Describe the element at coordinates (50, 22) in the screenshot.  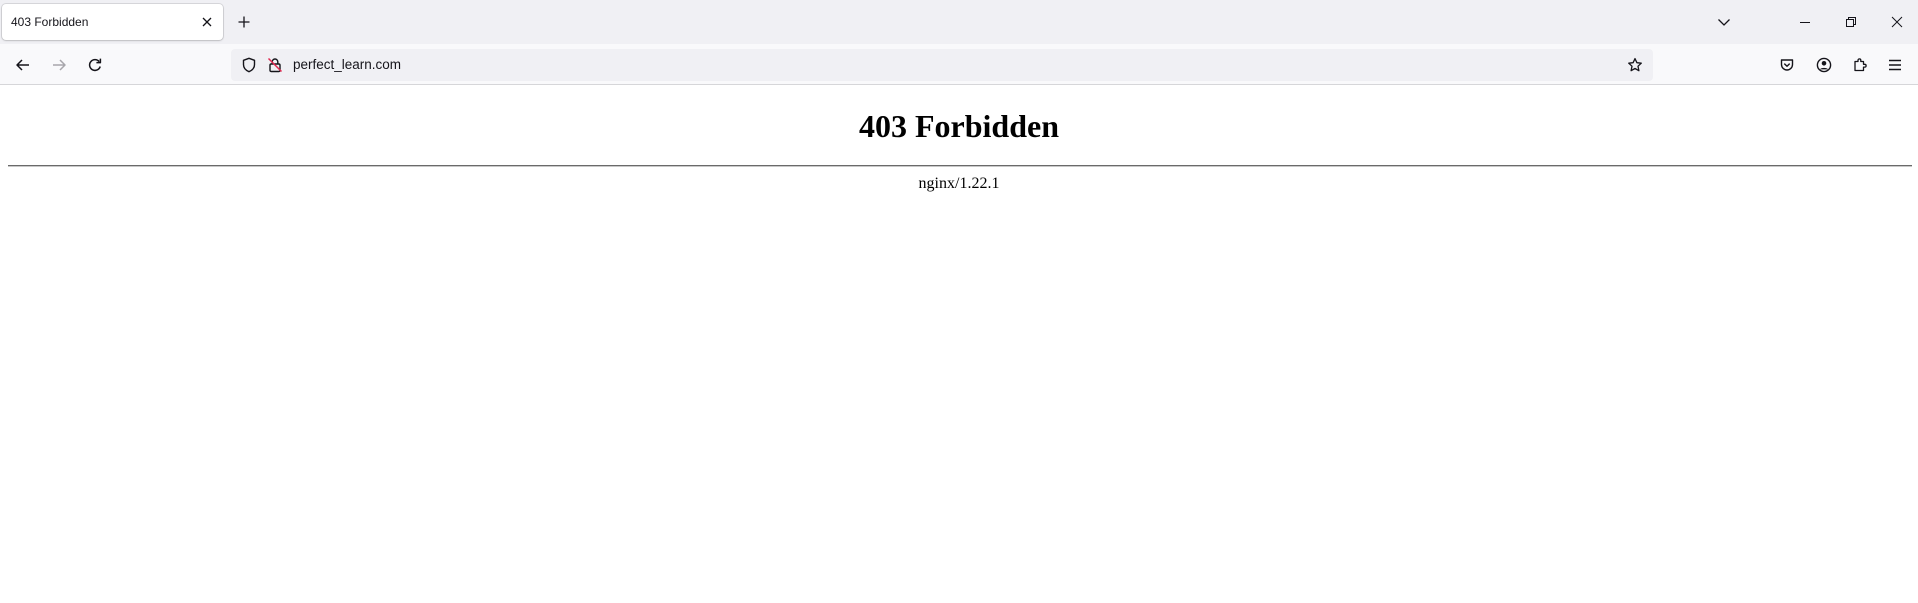
I see `tab-title: 403 Forbidden` at that location.